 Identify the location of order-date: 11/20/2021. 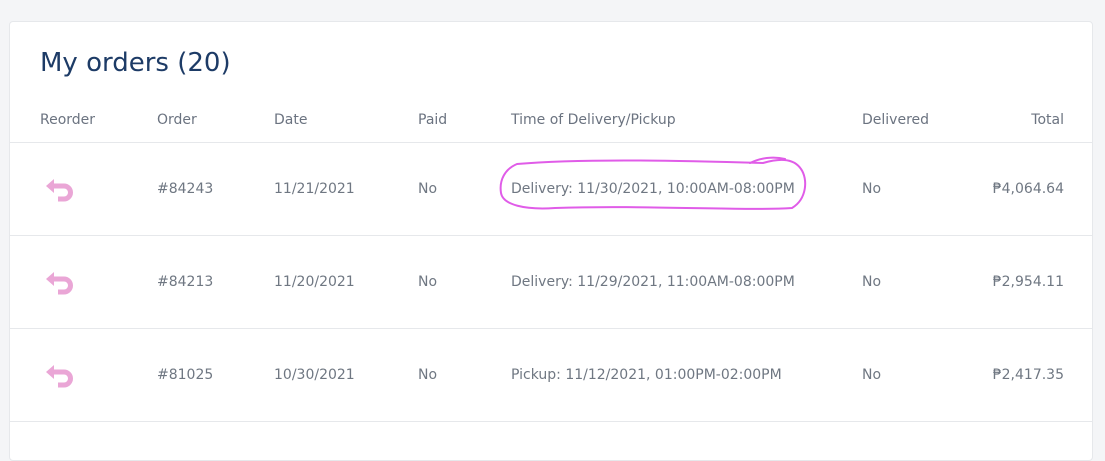
(314, 282).